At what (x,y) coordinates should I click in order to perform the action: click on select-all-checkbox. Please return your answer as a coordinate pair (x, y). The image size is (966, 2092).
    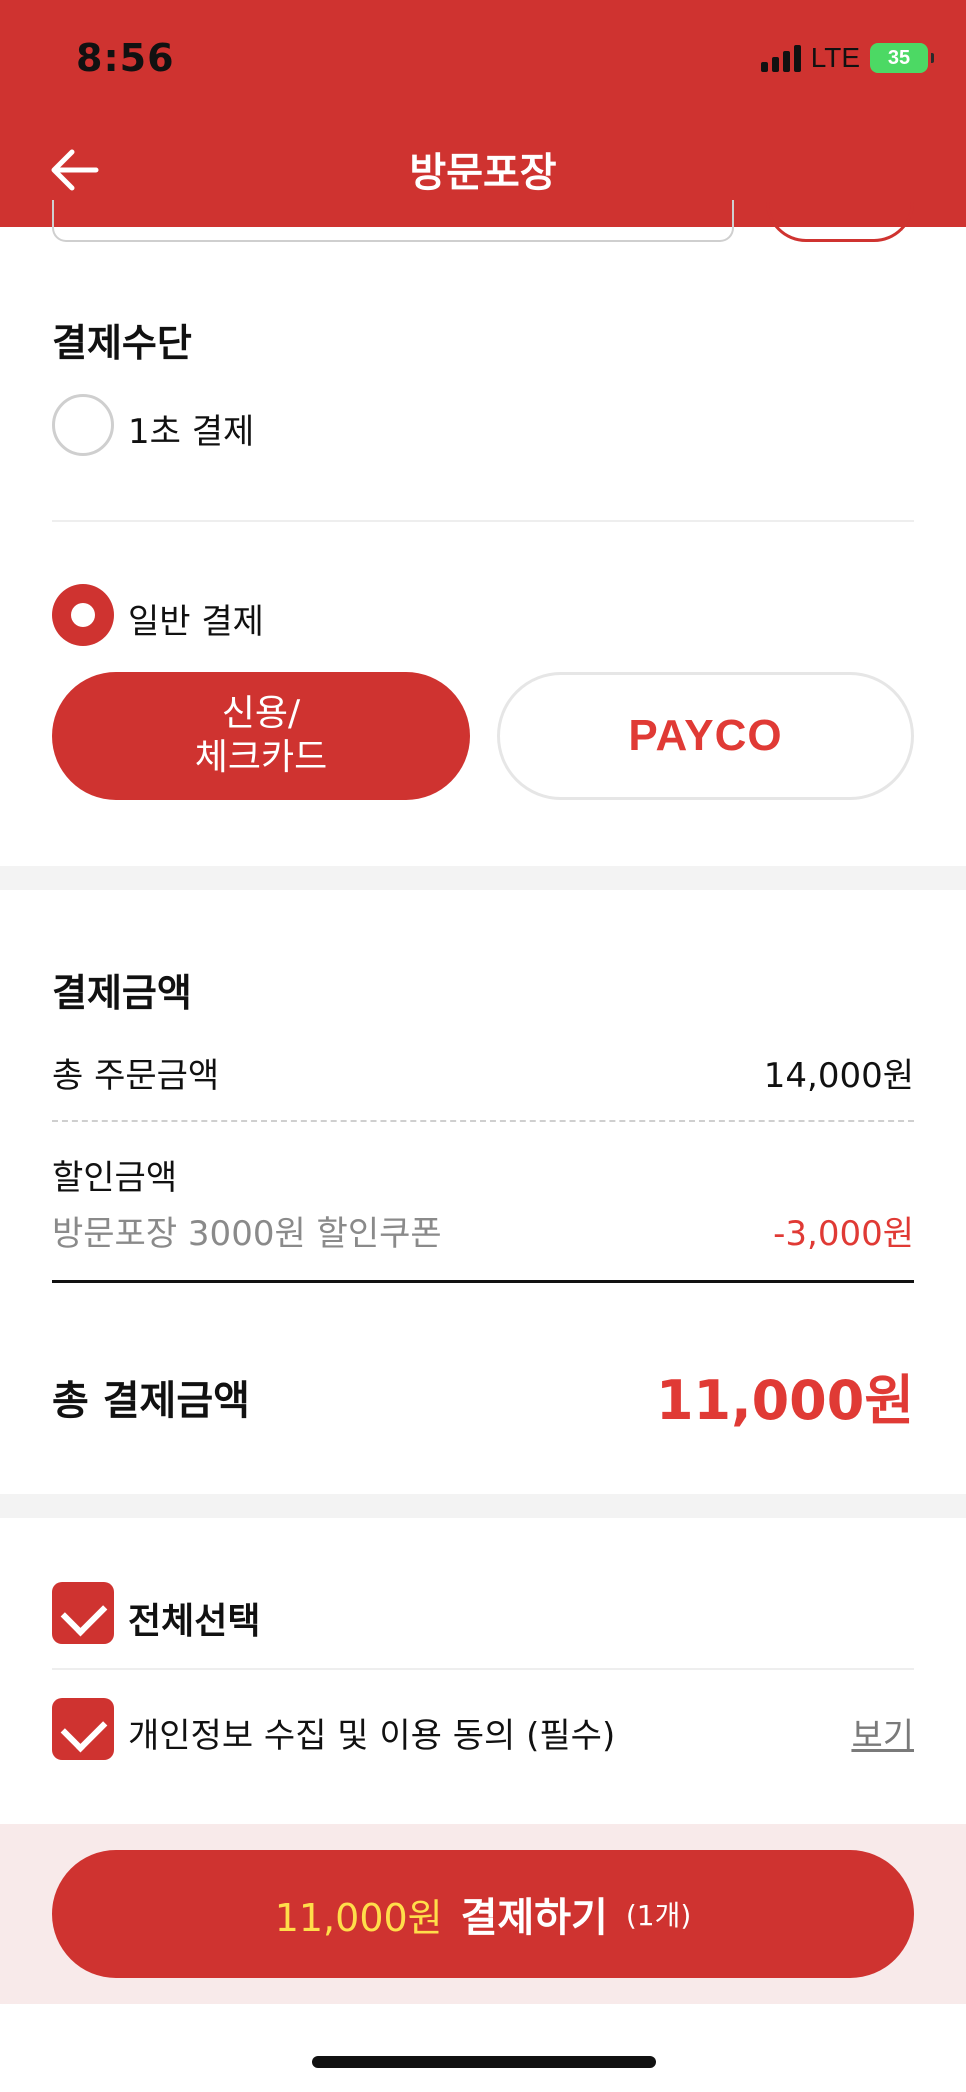
    Looking at the image, I should click on (83, 1613).